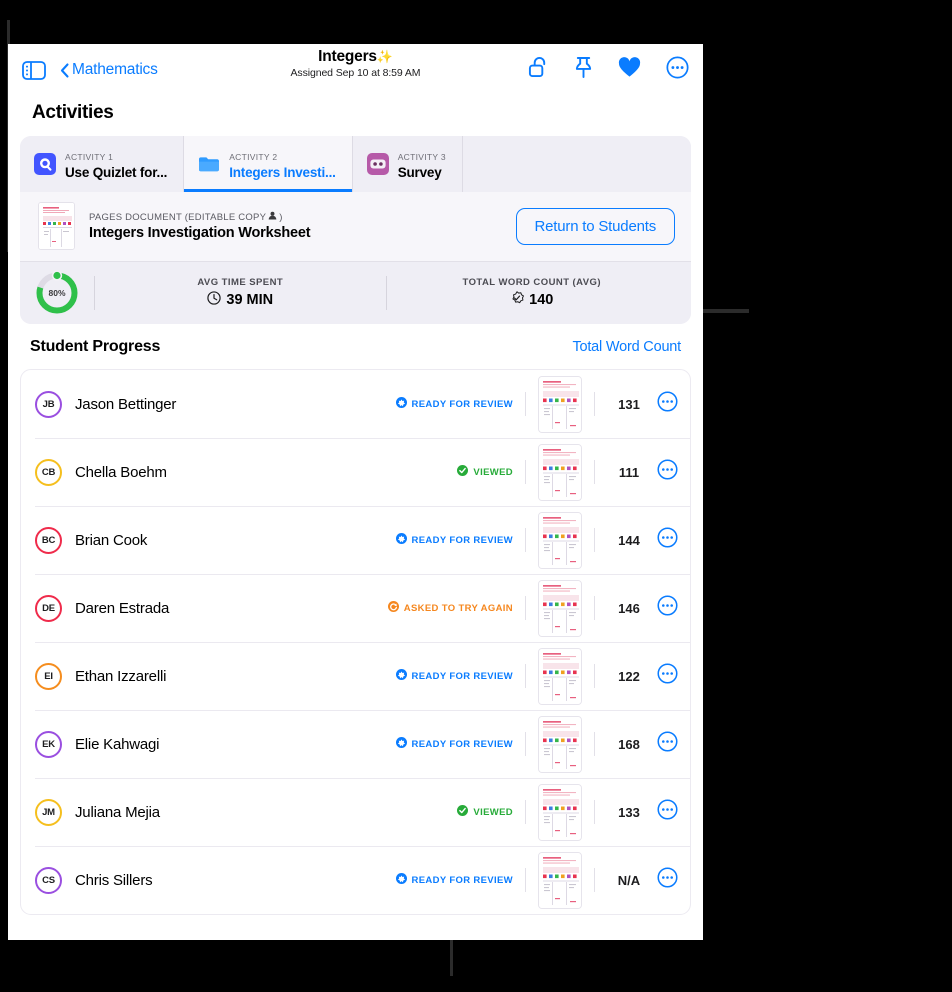  I want to click on stat-avg-time-spent: AVG TIME SPENT 39 MIN, so click(240, 293).